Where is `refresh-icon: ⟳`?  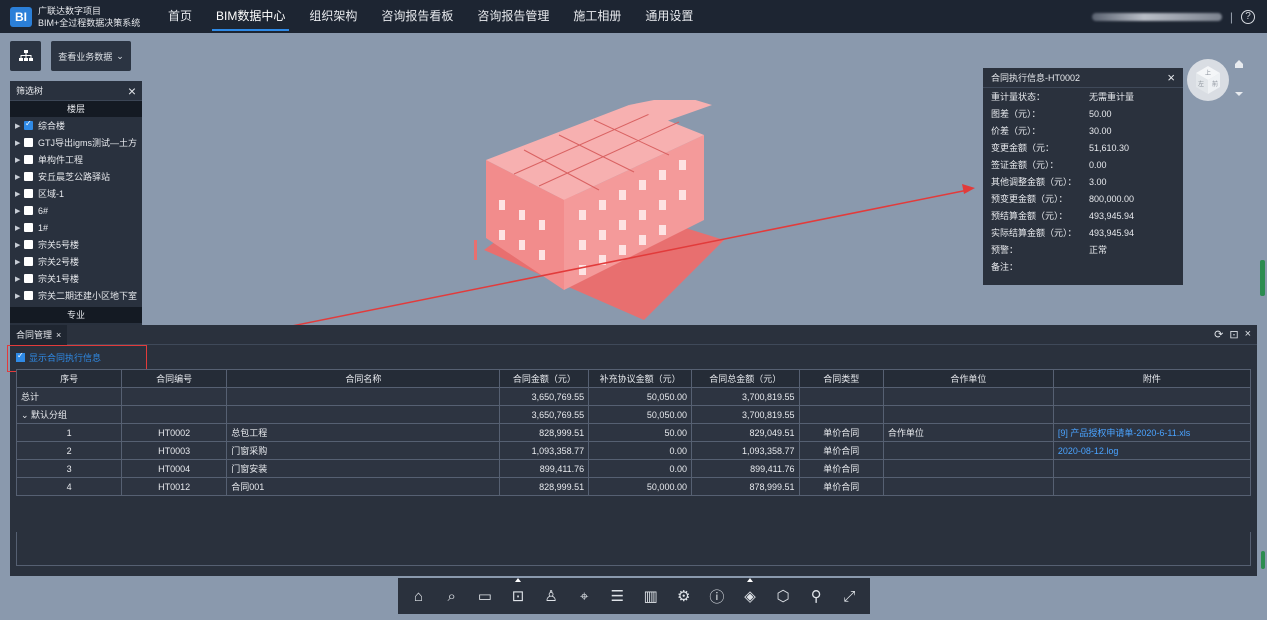 refresh-icon: ⟳ is located at coordinates (1218, 334).